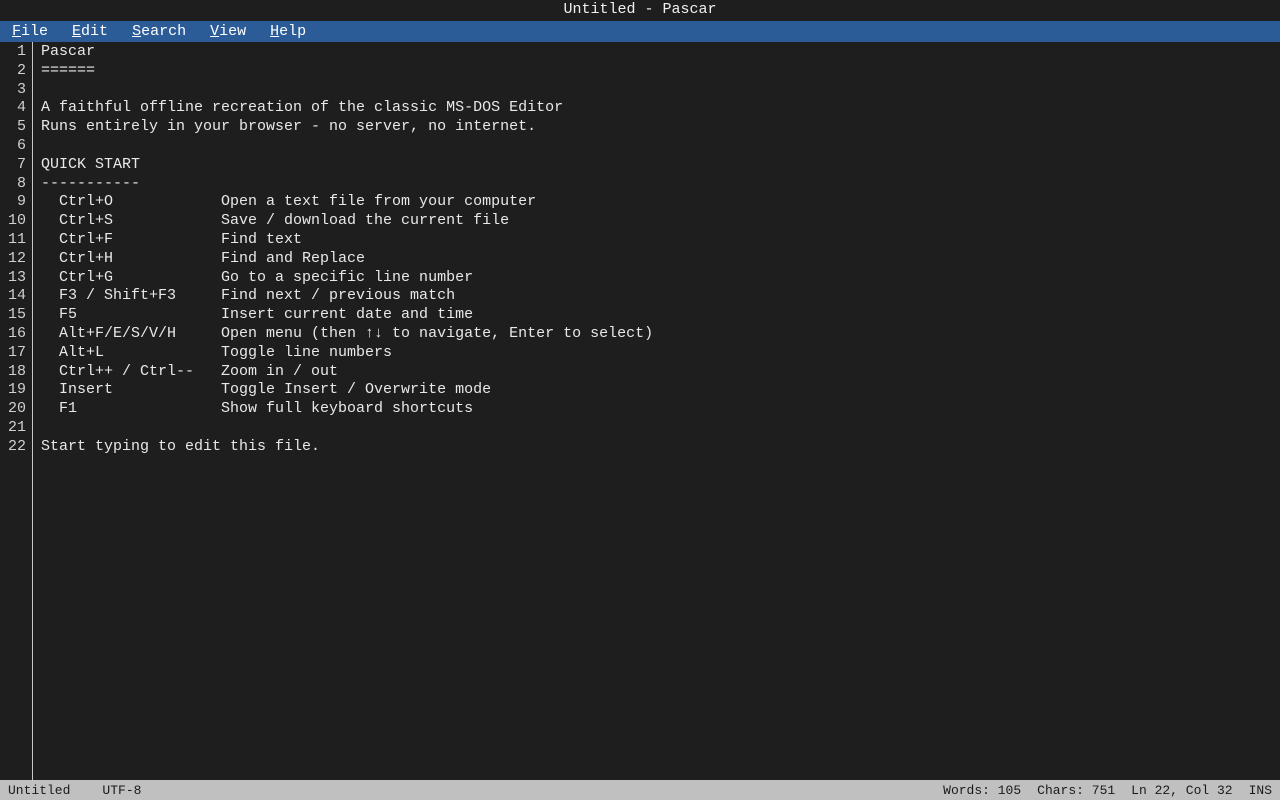 Image resolution: width=1280 pixels, height=800 pixels. What do you see at coordinates (16, 239) in the screenshot?
I see `line-number: 11` at bounding box center [16, 239].